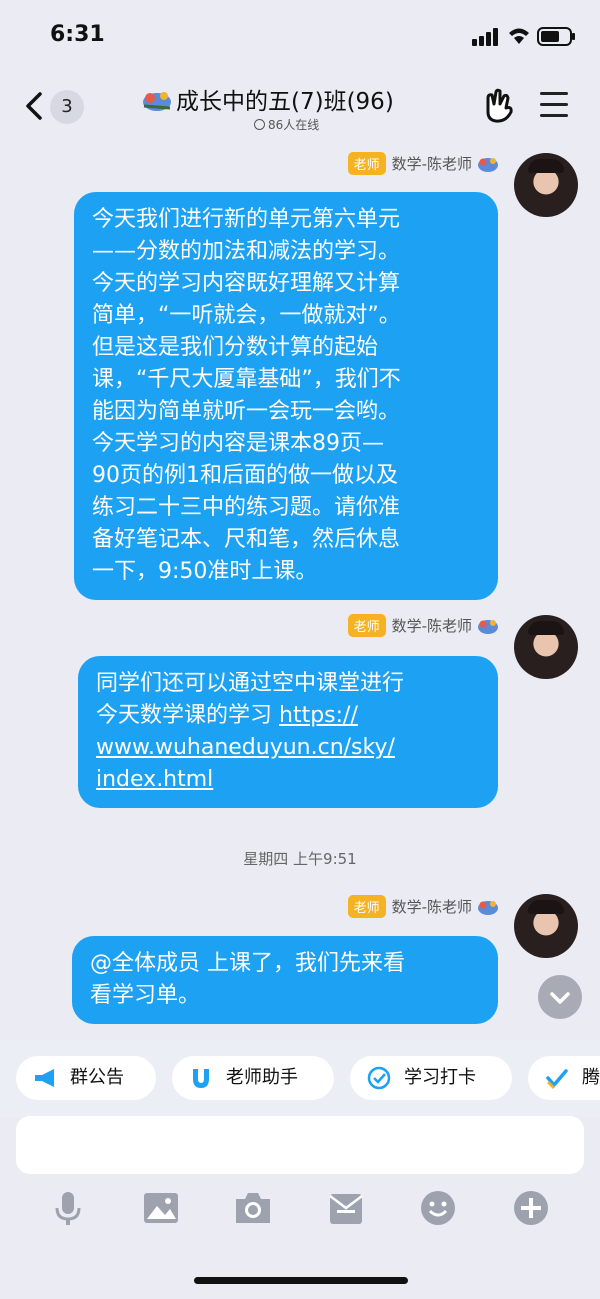 The height and width of the screenshot is (1299, 600). What do you see at coordinates (554, 105) in the screenshot?
I see `menu-icon` at bounding box center [554, 105].